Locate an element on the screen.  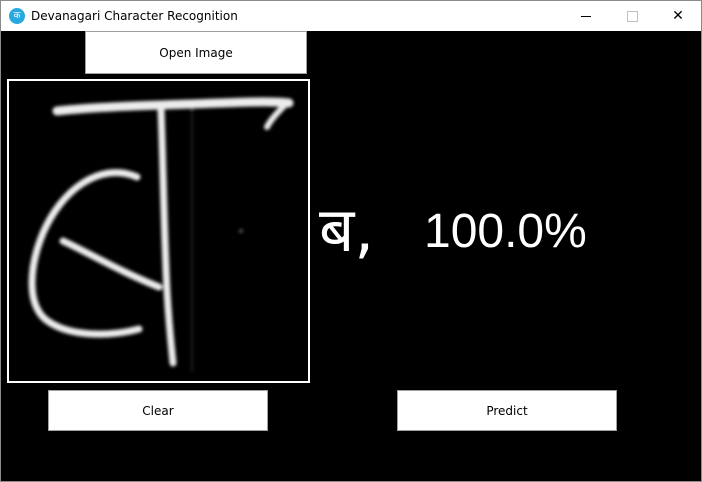
window-title: Devanagari Character Recognition is located at coordinates (134, 16).